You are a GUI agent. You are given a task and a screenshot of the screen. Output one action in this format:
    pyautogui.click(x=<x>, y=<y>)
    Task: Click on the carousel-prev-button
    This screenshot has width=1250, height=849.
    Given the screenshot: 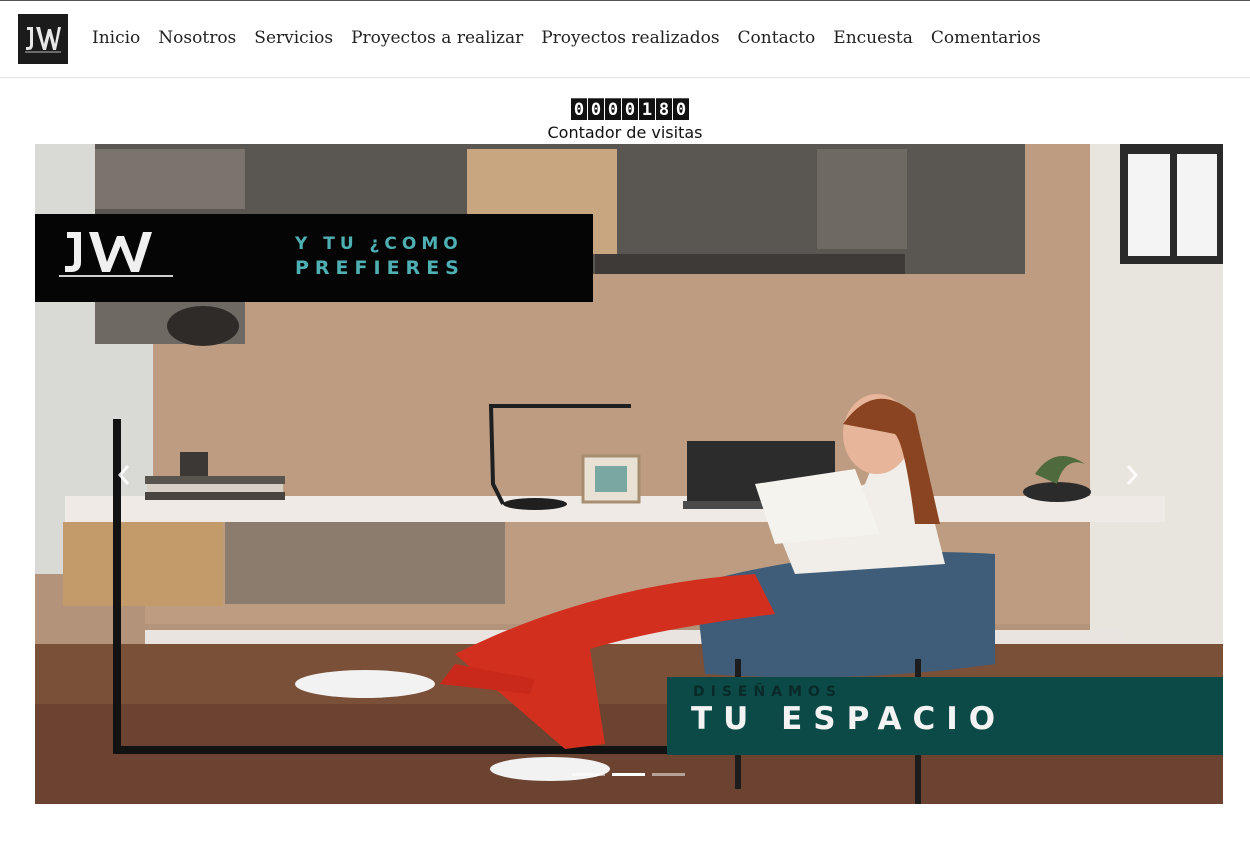 What is the action you would take?
    pyautogui.click(x=124, y=475)
    